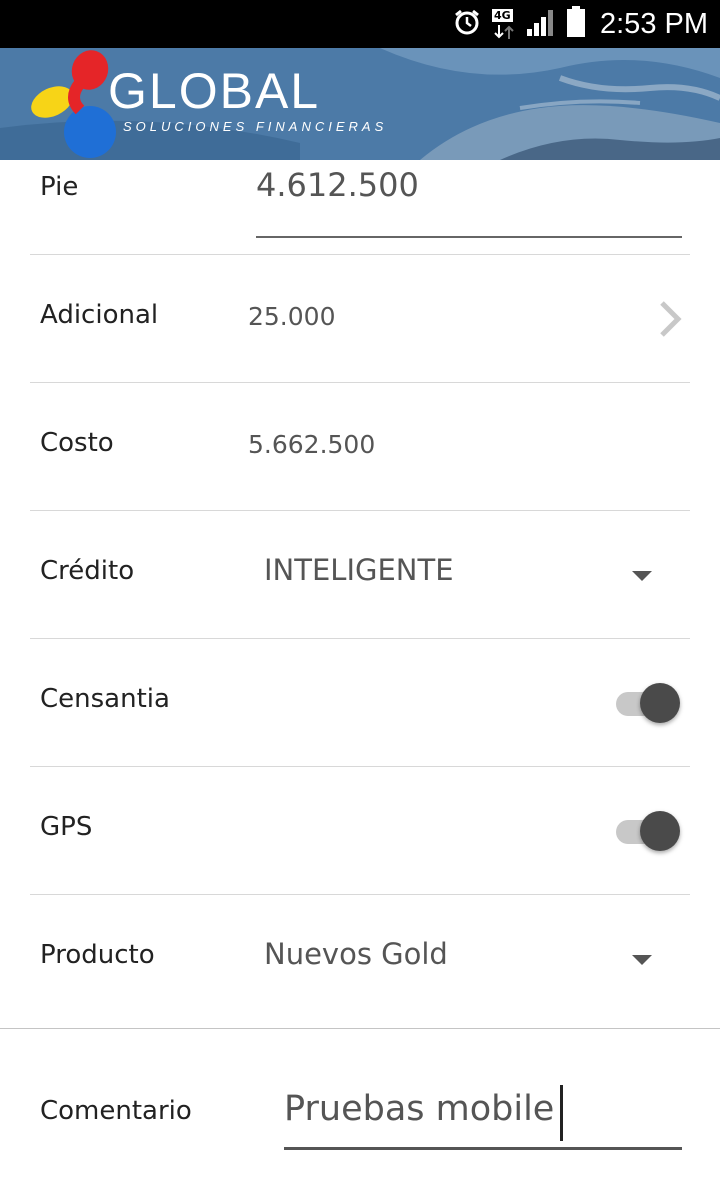 The height and width of the screenshot is (1193, 720). What do you see at coordinates (419, 1109) in the screenshot?
I see `comentario-input: Pruebas mobile` at bounding box center [419, 1109].